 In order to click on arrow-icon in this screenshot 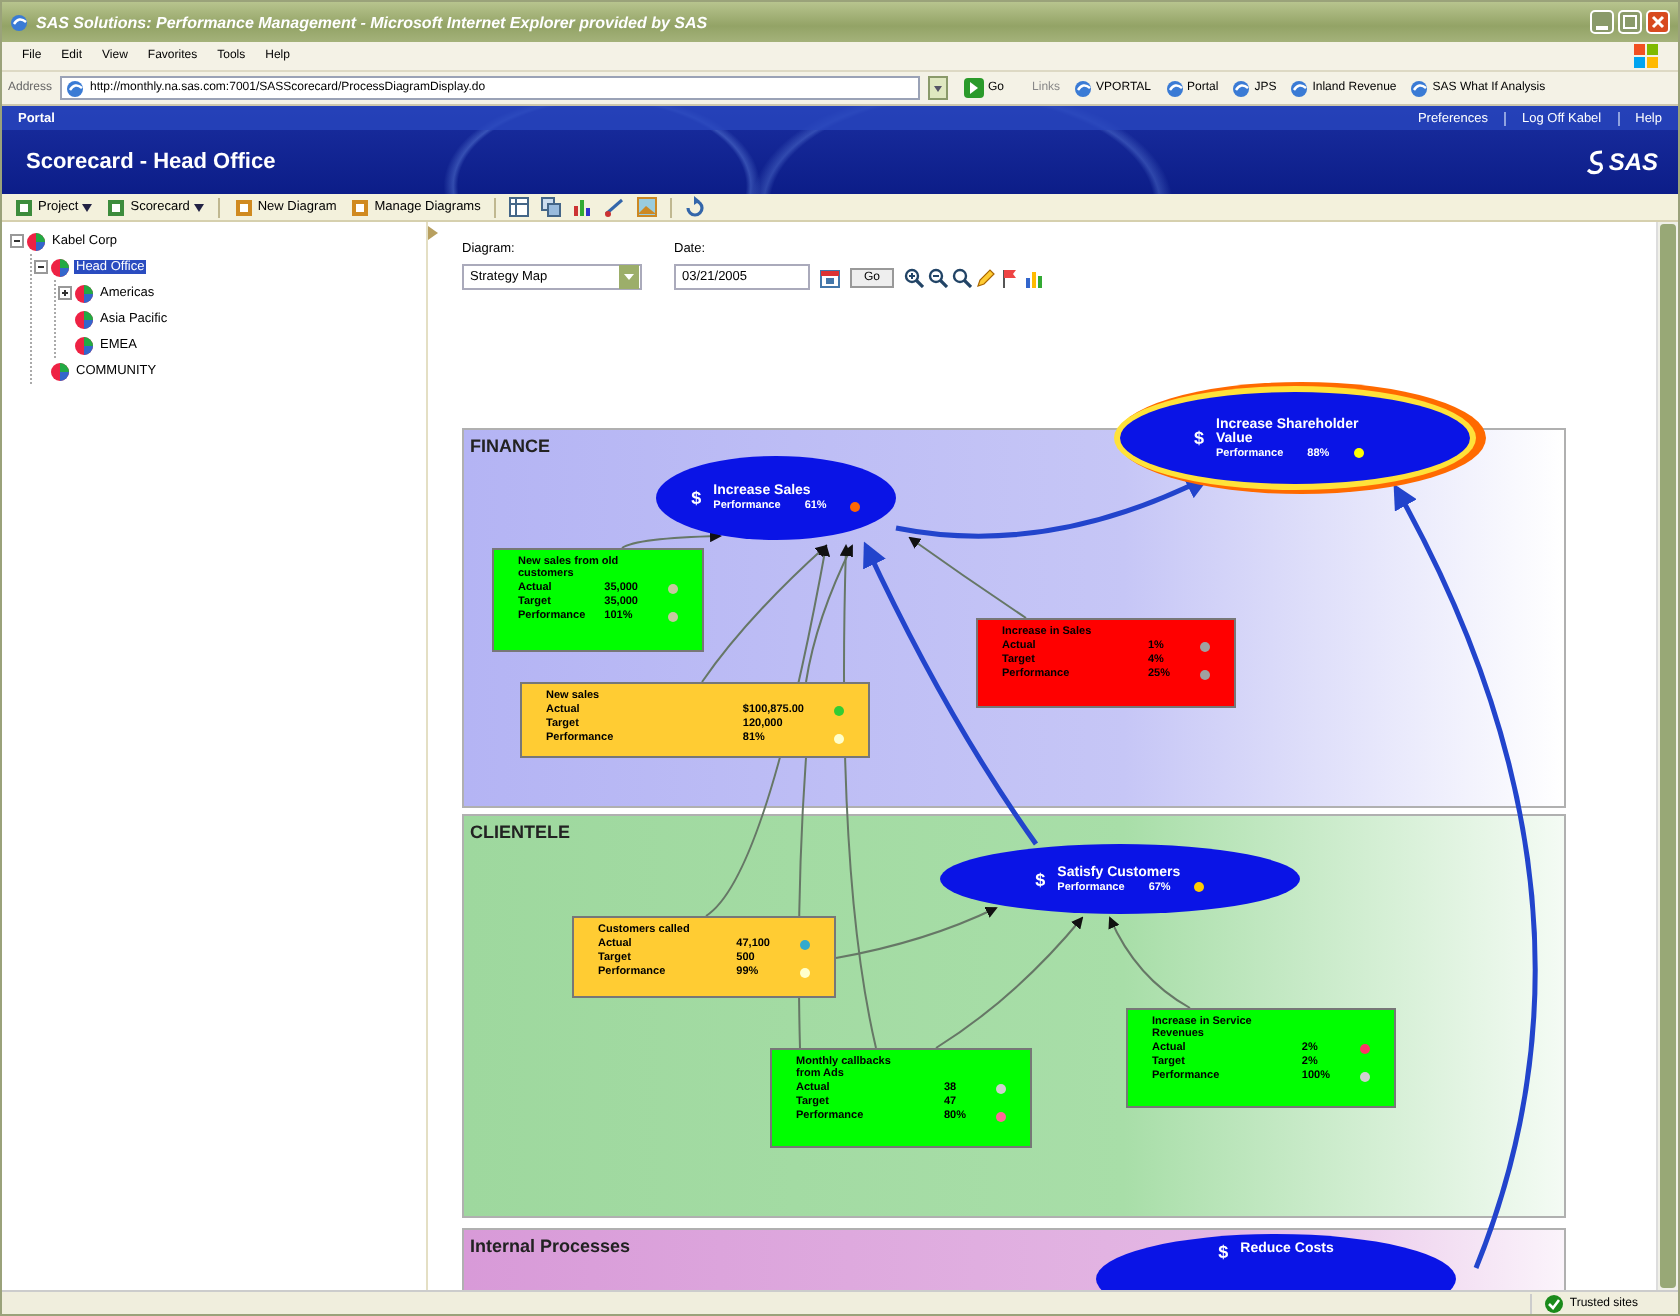, I will do `click(974, 88)`.